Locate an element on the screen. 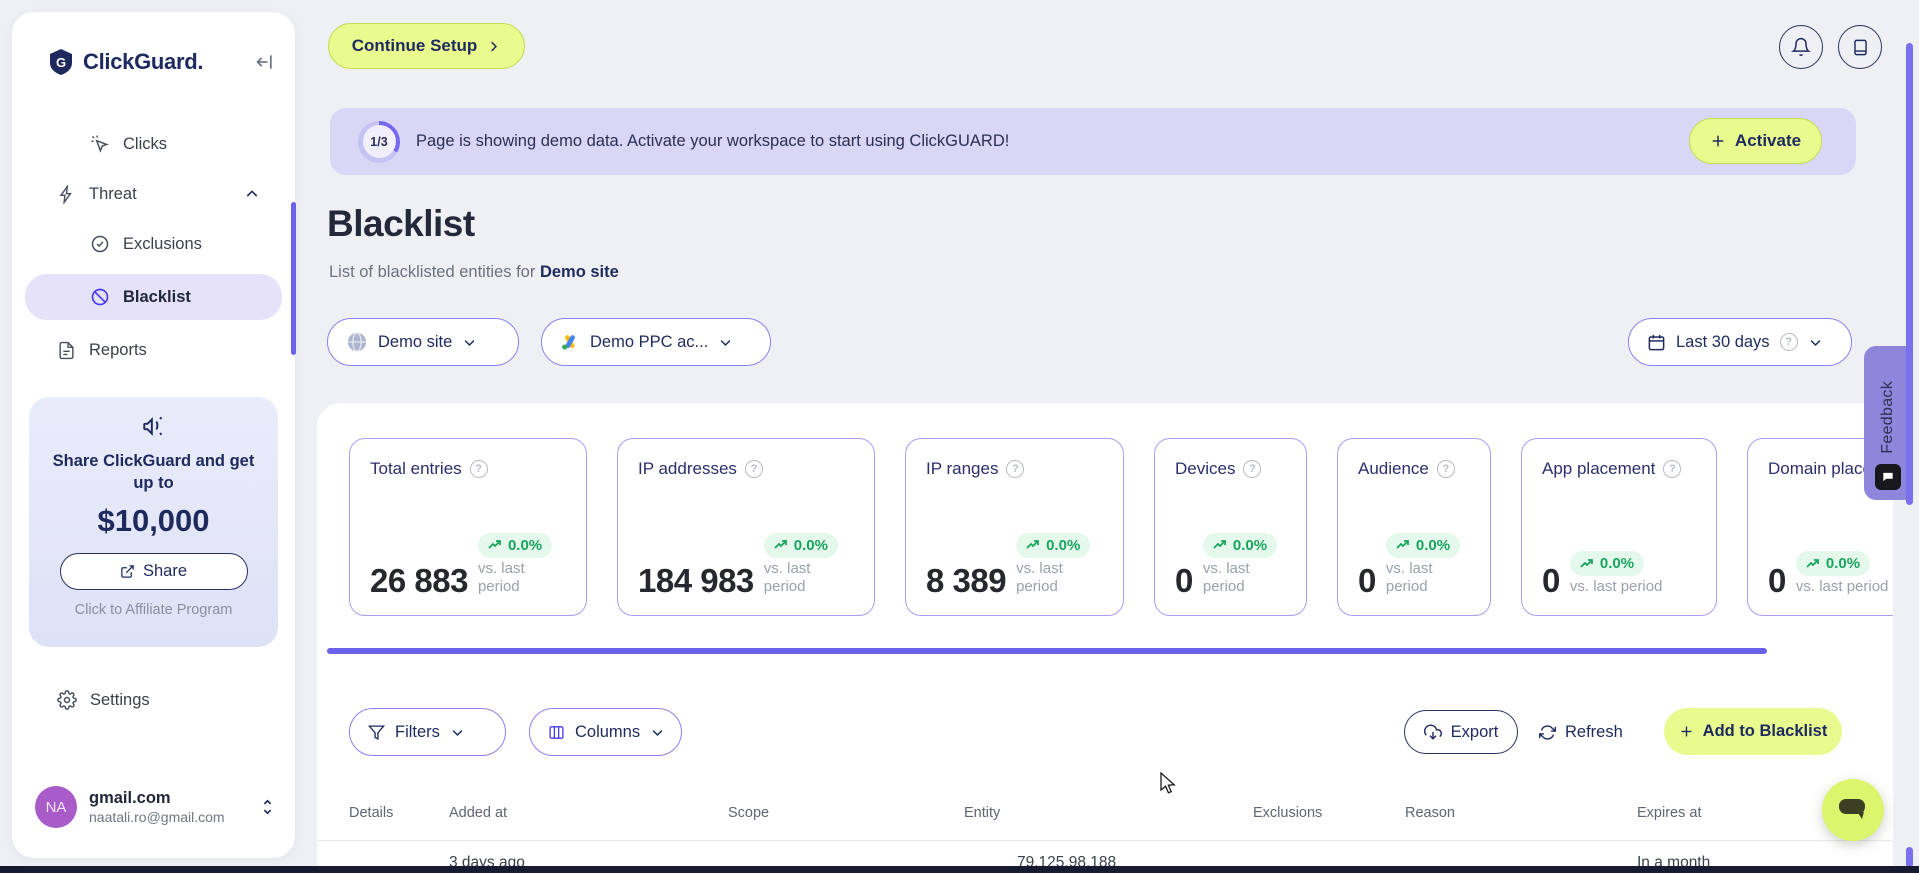 The image size is (1919, 873). page-title: Blacklist is located at coordinates (401, 223).